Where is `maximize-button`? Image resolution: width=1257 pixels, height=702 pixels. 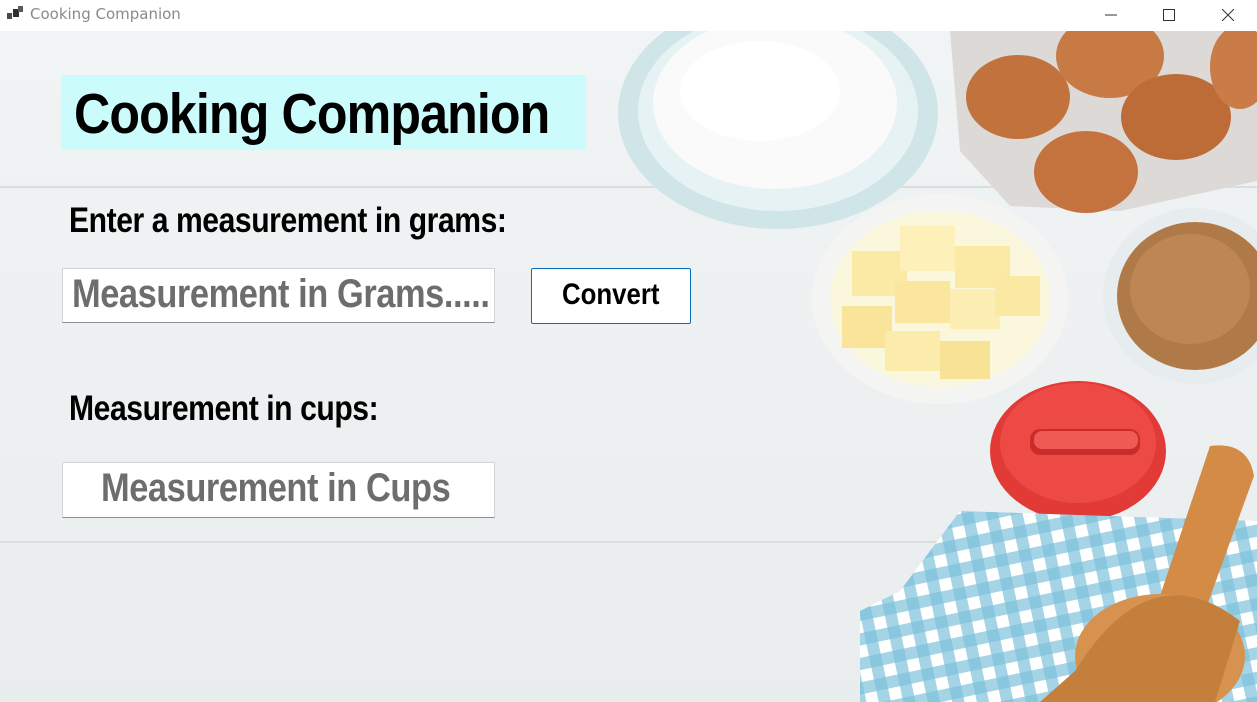
maximize-button is located at coordinates (1169, 15).